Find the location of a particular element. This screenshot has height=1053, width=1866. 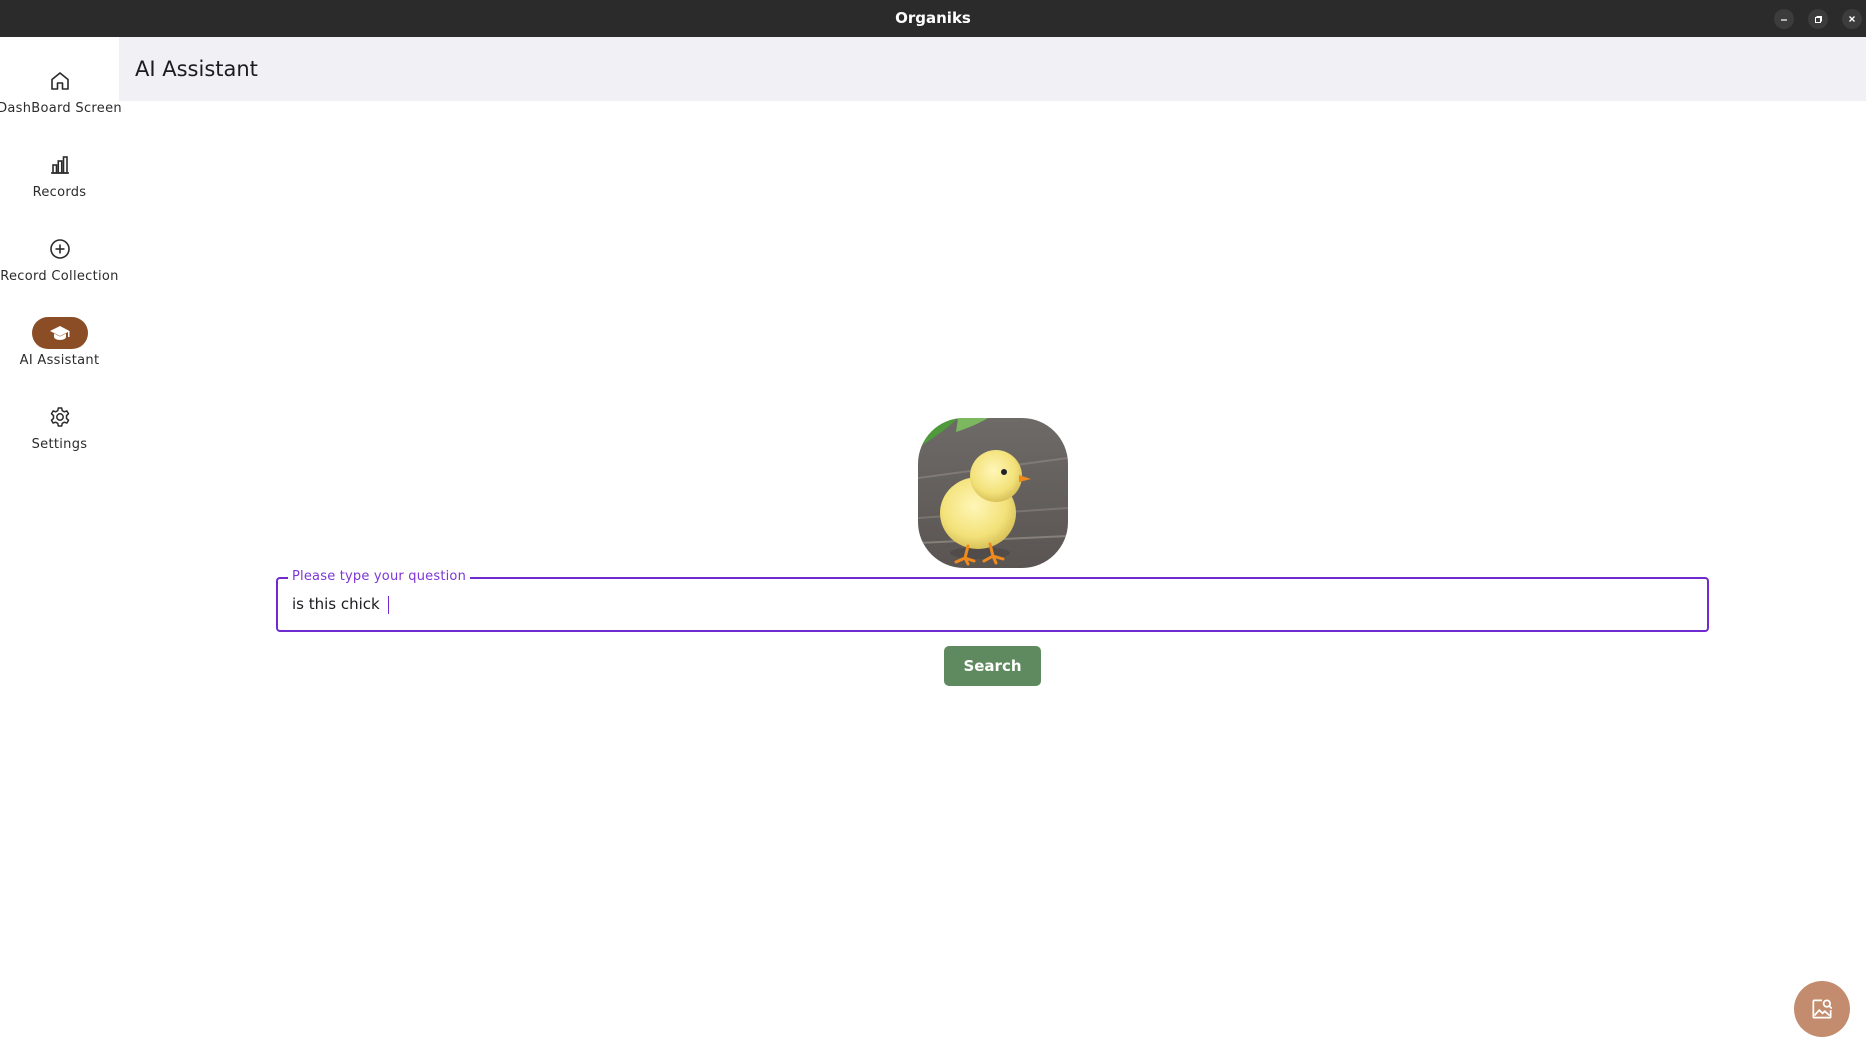

minimize-icon is located at coordinates (1784, 20).